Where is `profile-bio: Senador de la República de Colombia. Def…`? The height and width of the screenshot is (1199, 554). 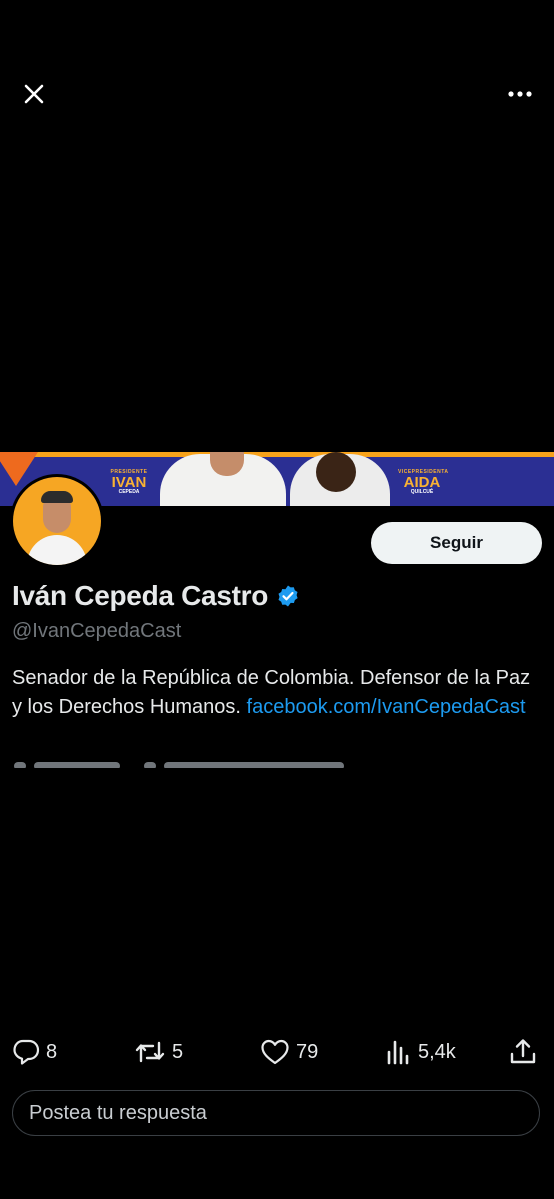 profile-bio: Senador de la República de Colombia. Def… is located at coordinates (277, 693).